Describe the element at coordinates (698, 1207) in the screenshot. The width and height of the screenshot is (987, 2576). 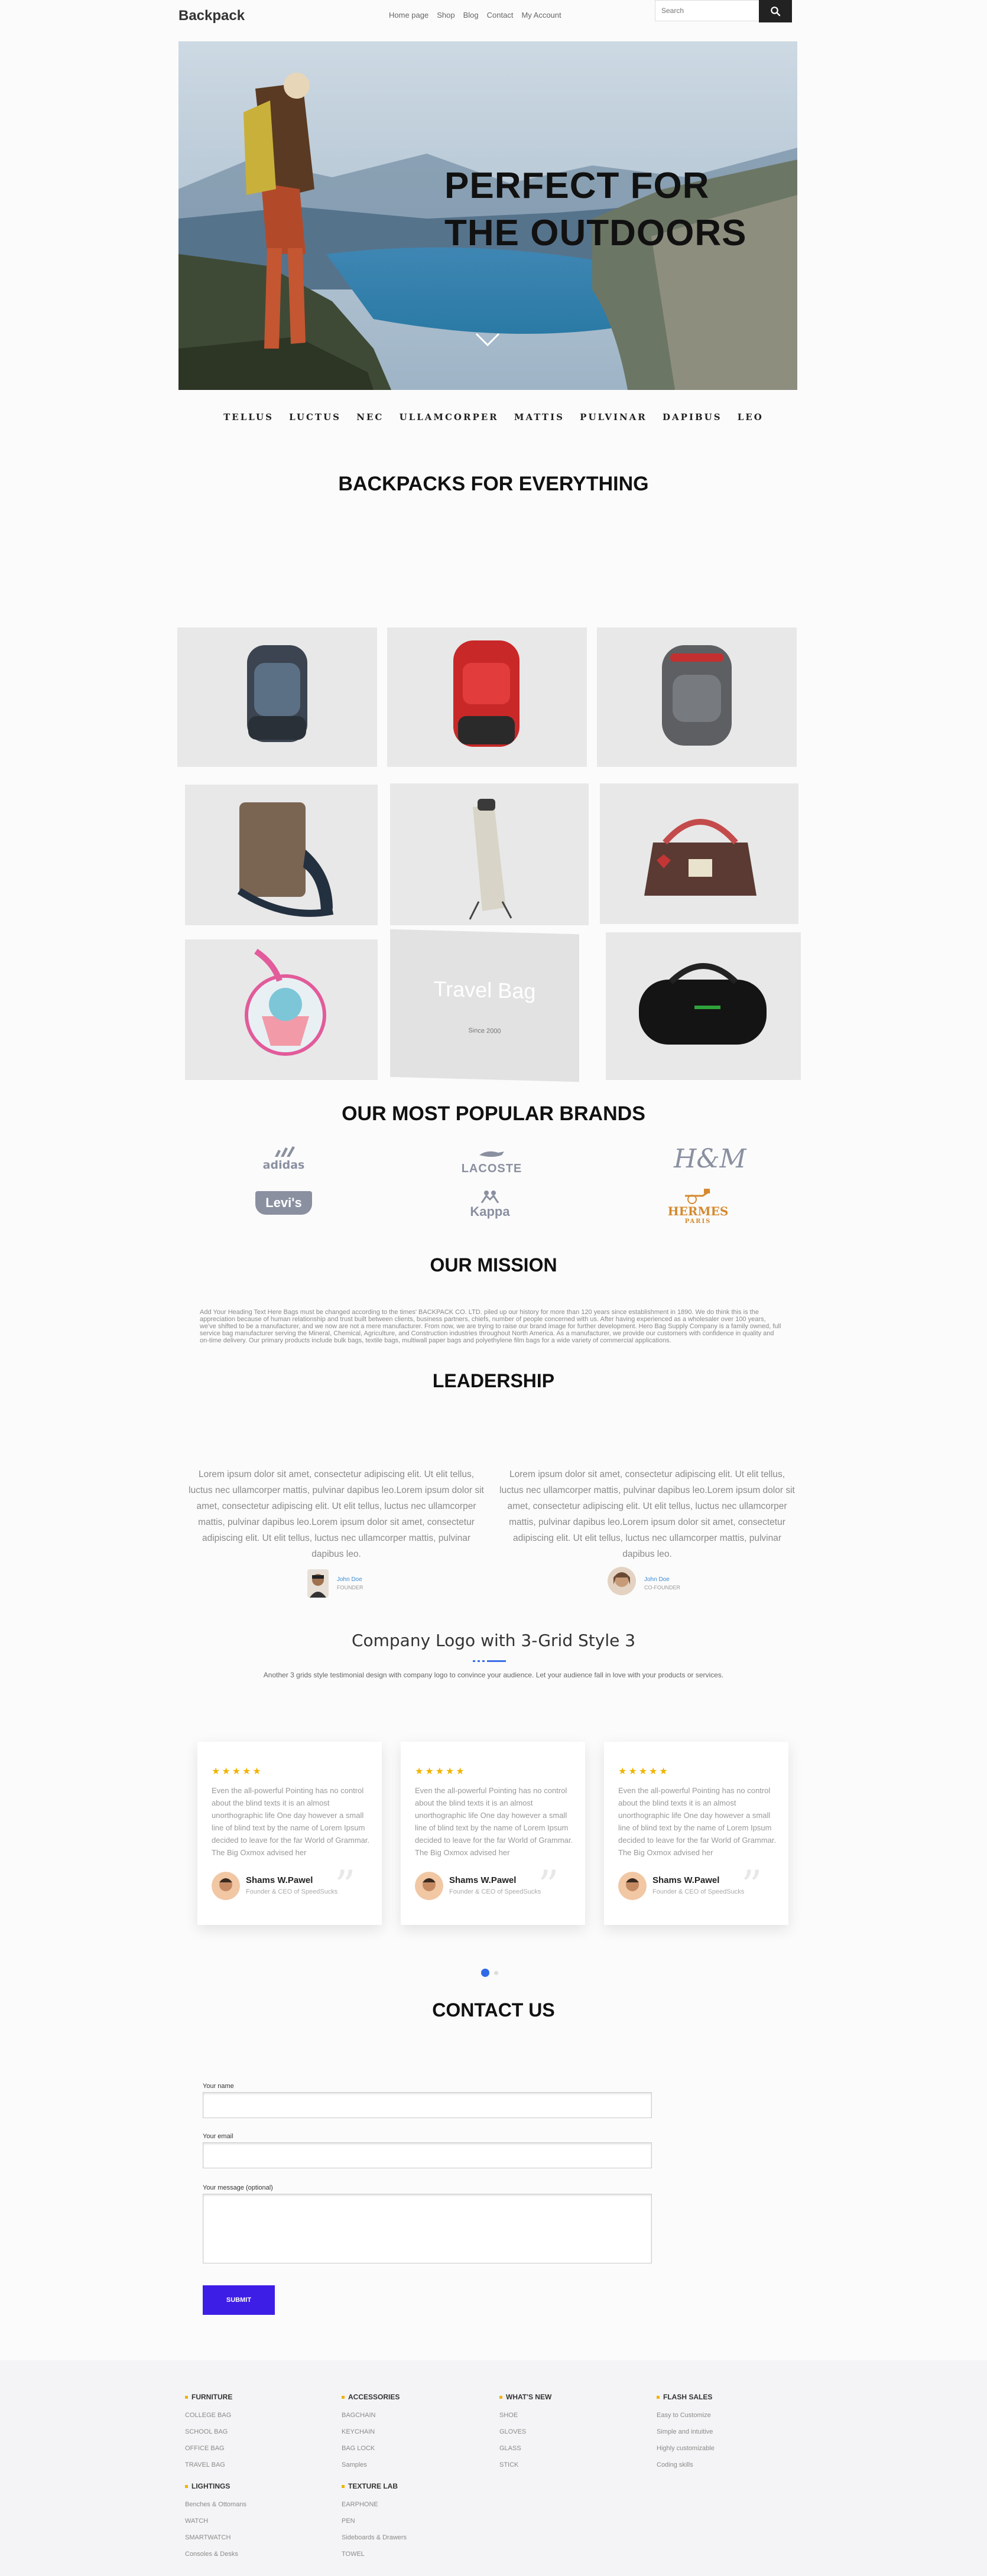
I see `hermes-logo: HERMES PARIS` at that location.